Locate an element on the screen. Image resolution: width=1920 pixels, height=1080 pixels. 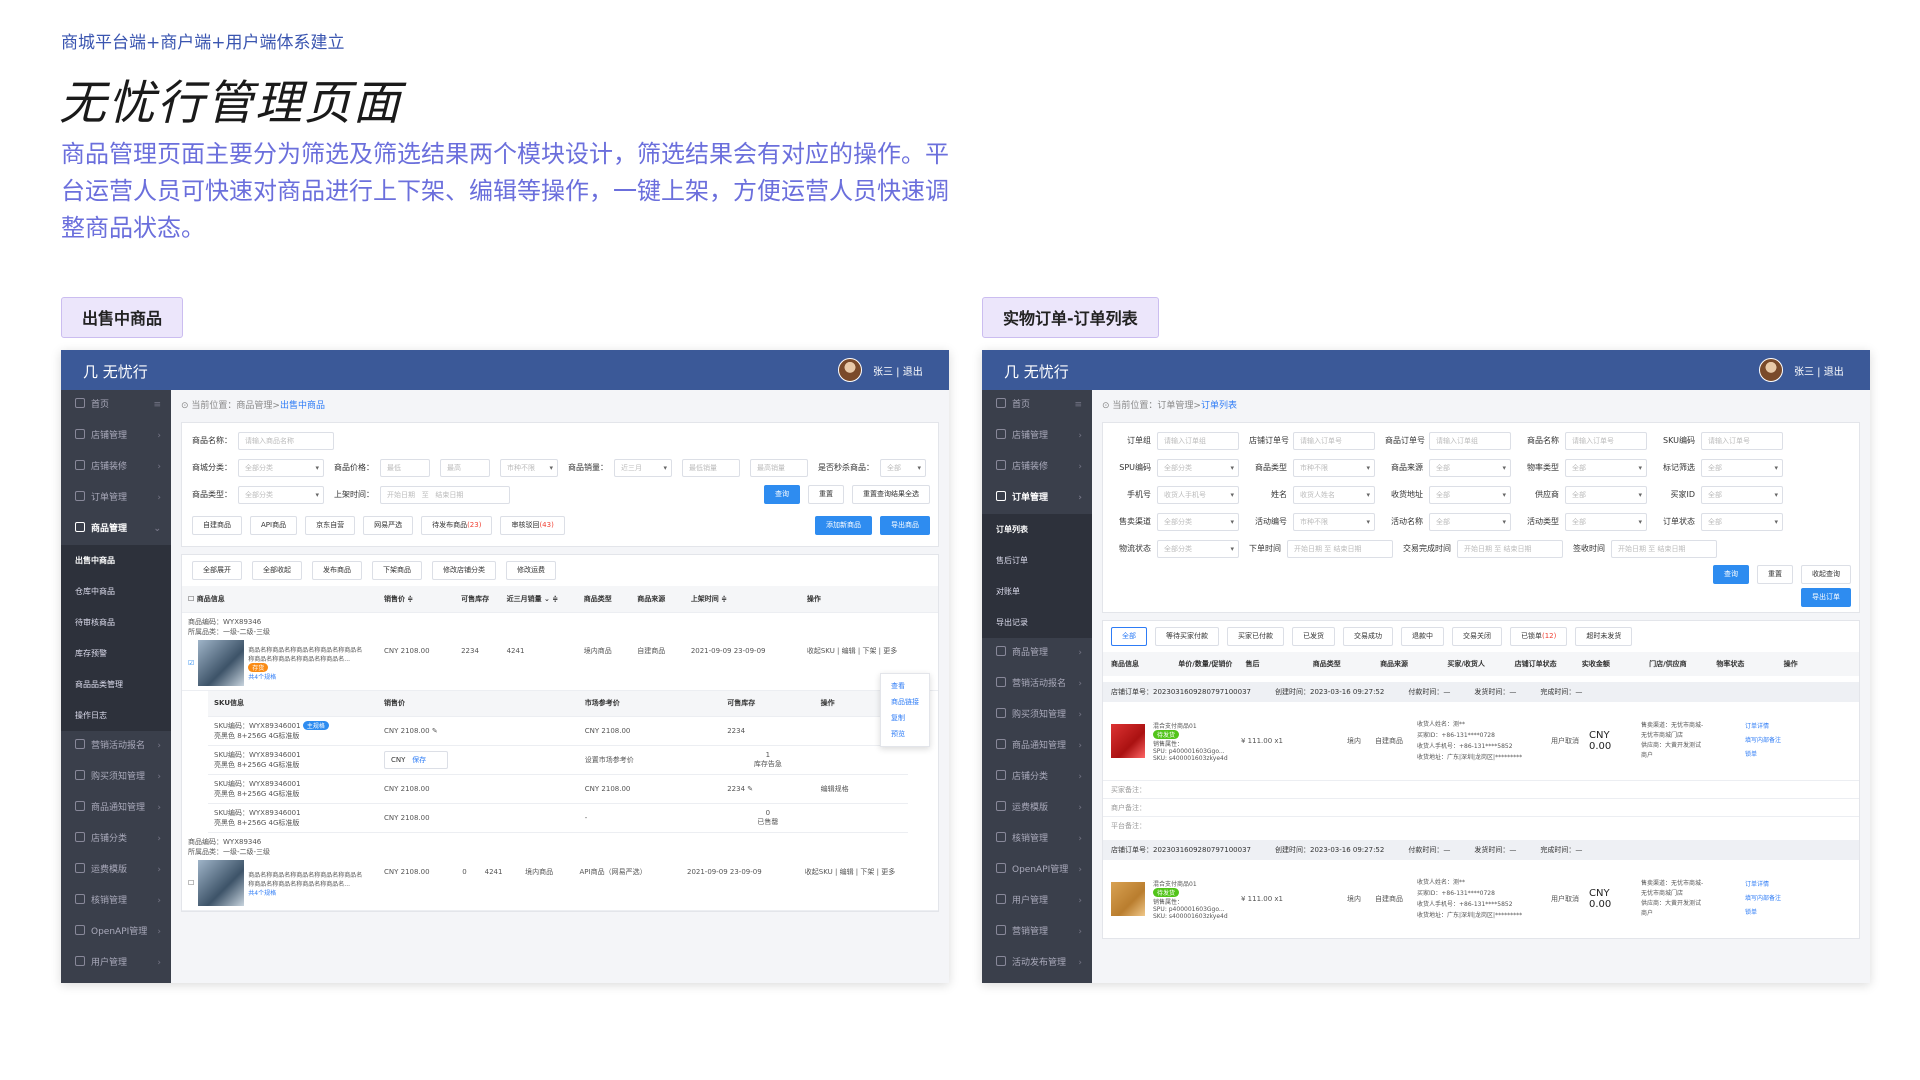
edit-freight-button: 修改运费 is located at coordinates (531, 570).